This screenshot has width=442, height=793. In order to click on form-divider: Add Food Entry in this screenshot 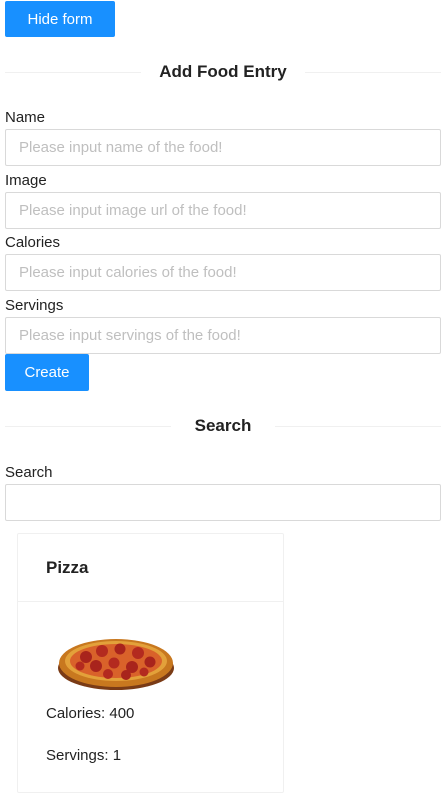, I will do `click(223, 72)`.